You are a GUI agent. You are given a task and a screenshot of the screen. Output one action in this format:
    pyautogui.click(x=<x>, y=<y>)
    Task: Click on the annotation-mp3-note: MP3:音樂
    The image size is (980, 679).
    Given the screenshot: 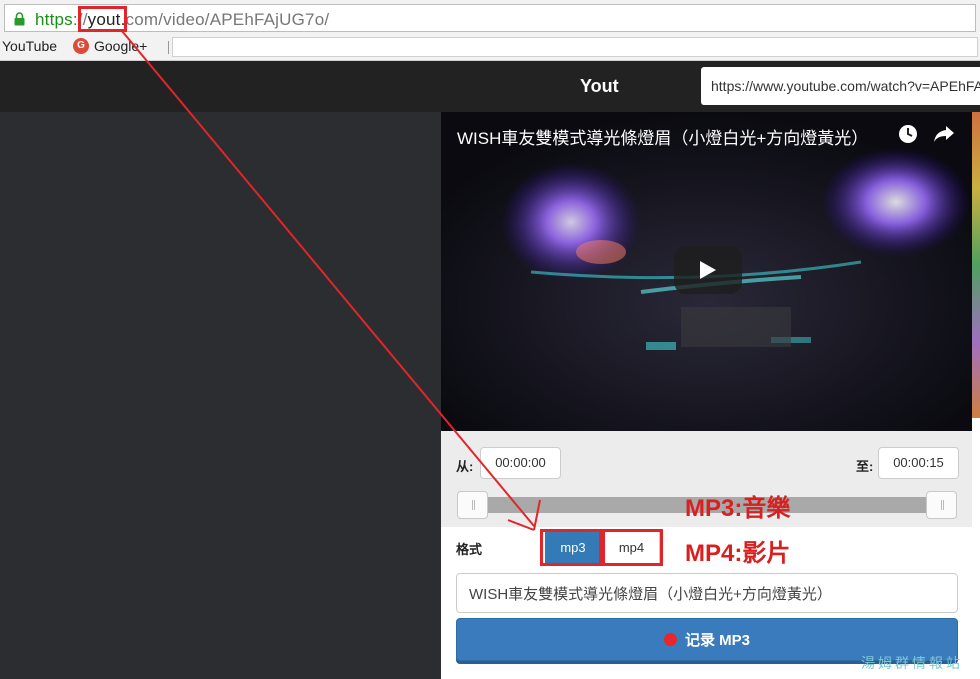 What is the action you would take?
    pyautogui.click(x=738, y=508)
    